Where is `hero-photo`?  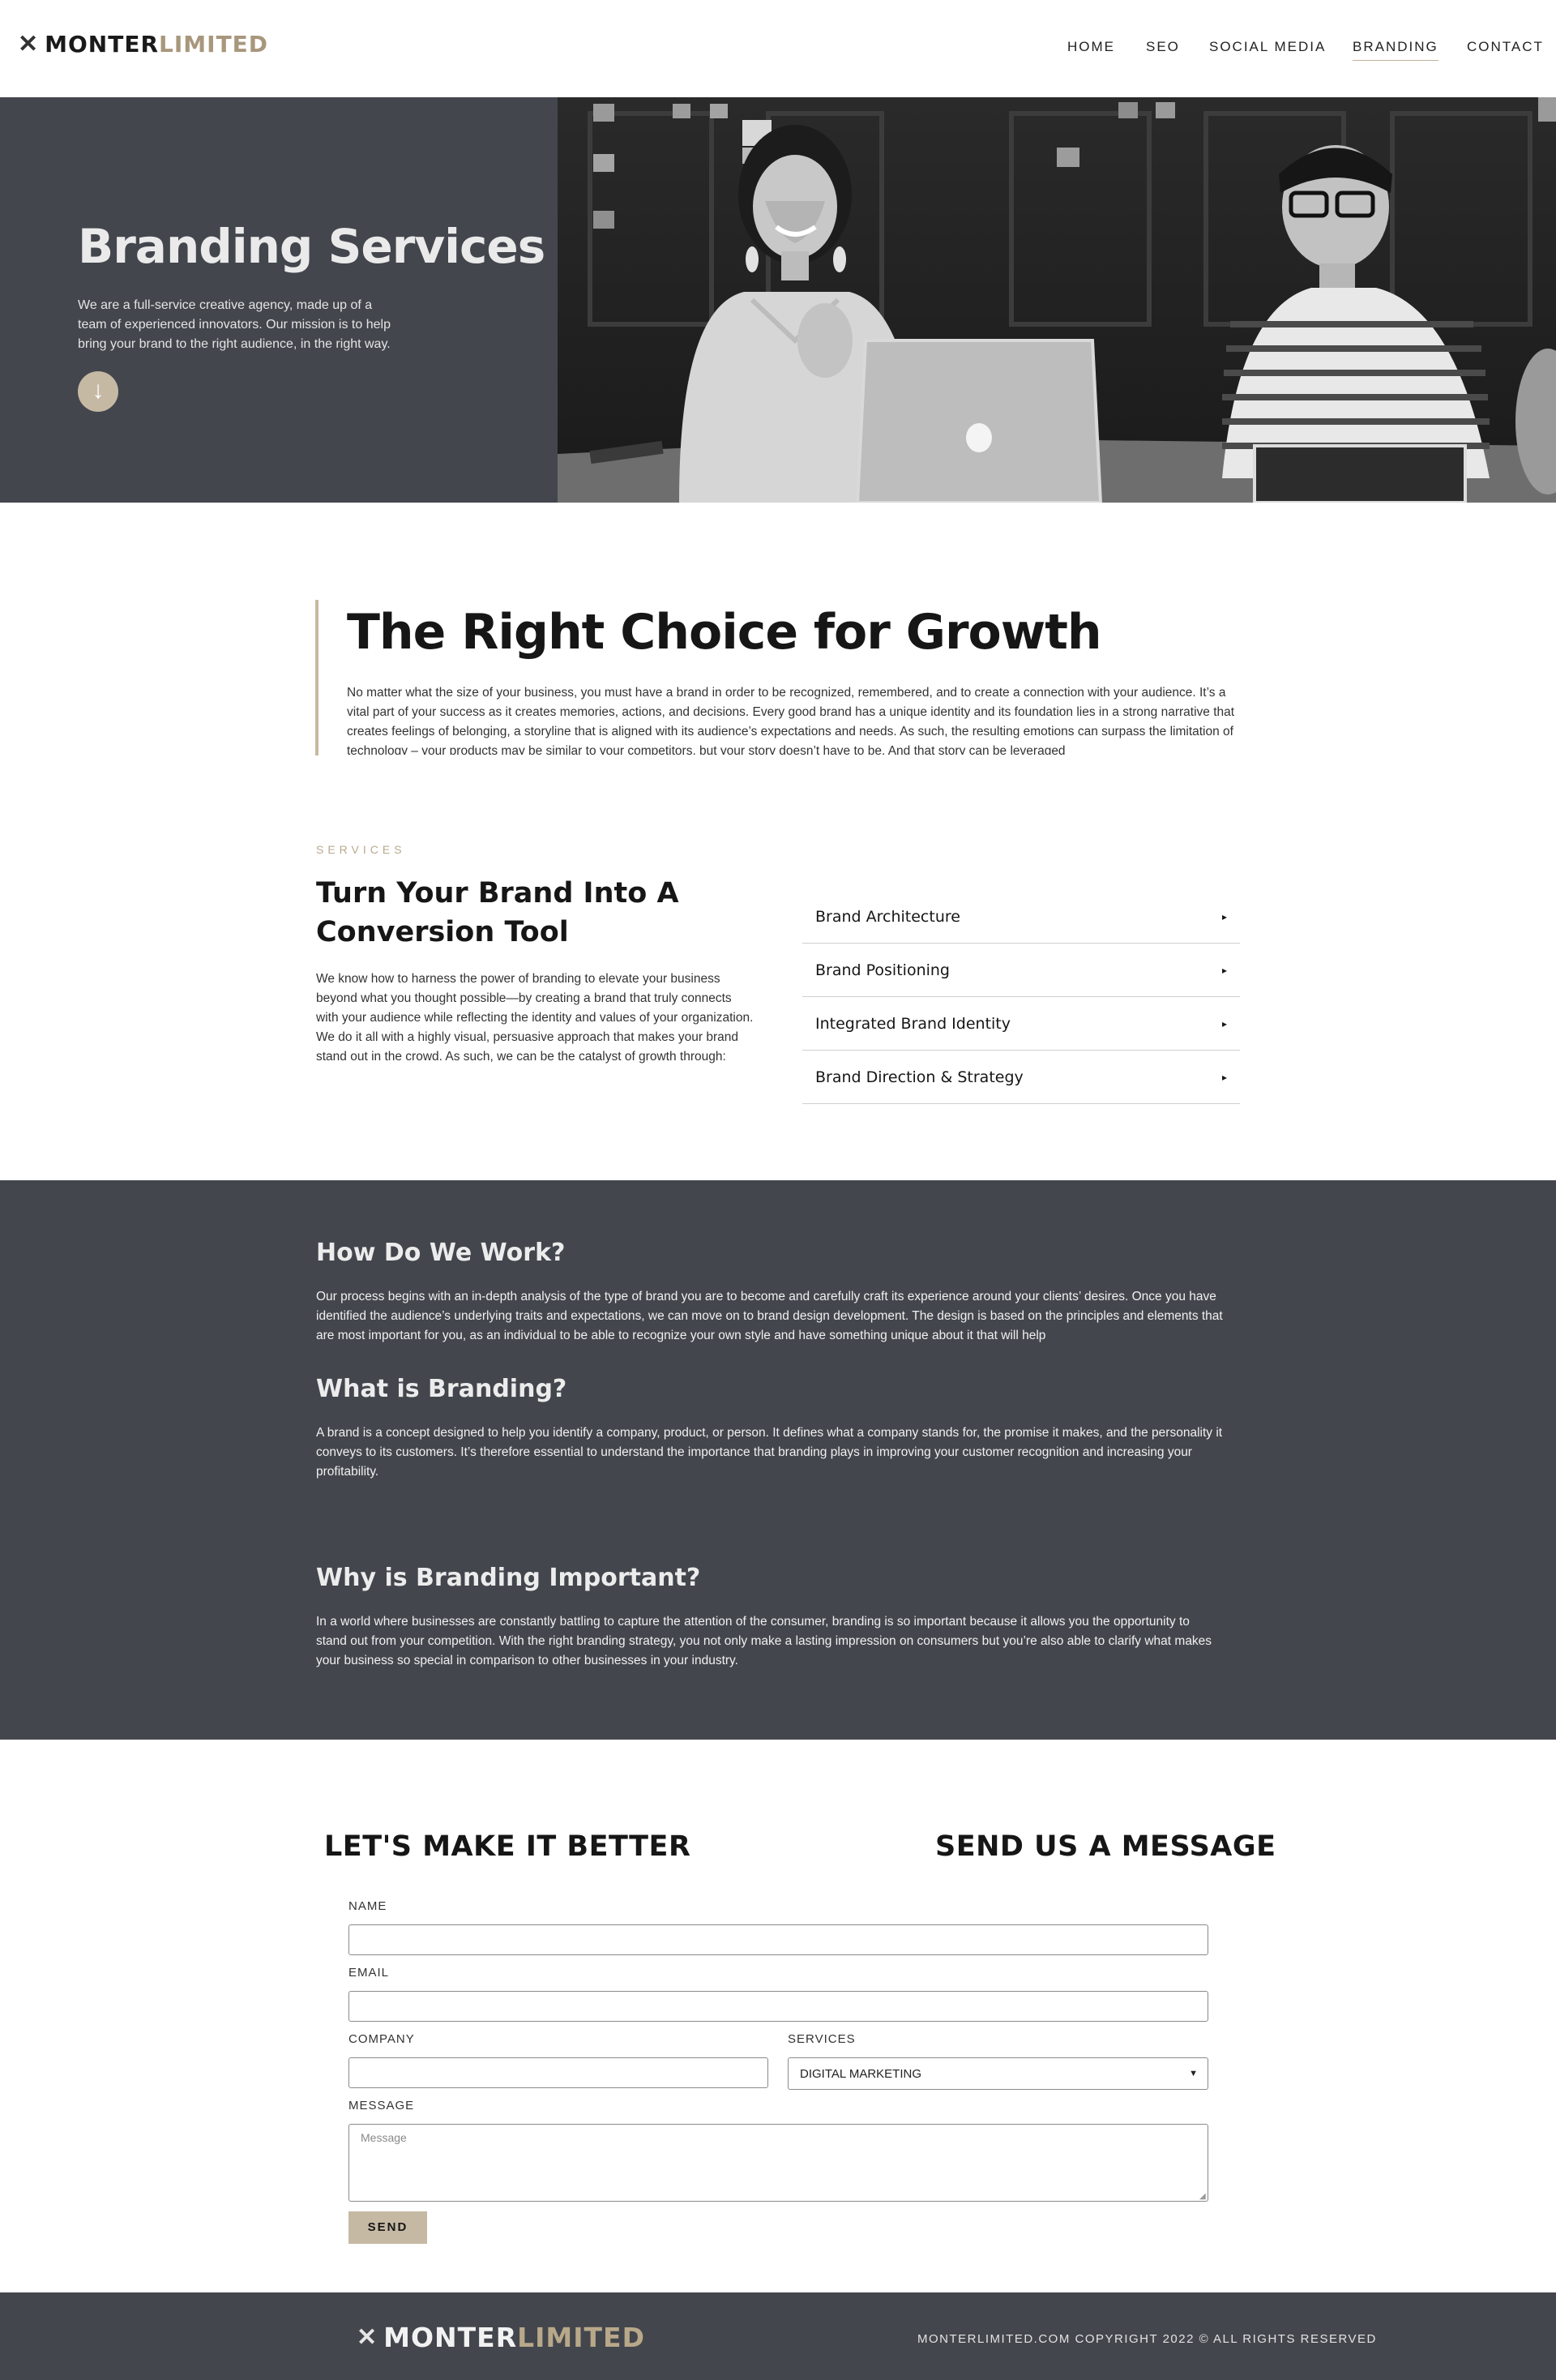 hero-photo is located at coordinates (1057, 300).